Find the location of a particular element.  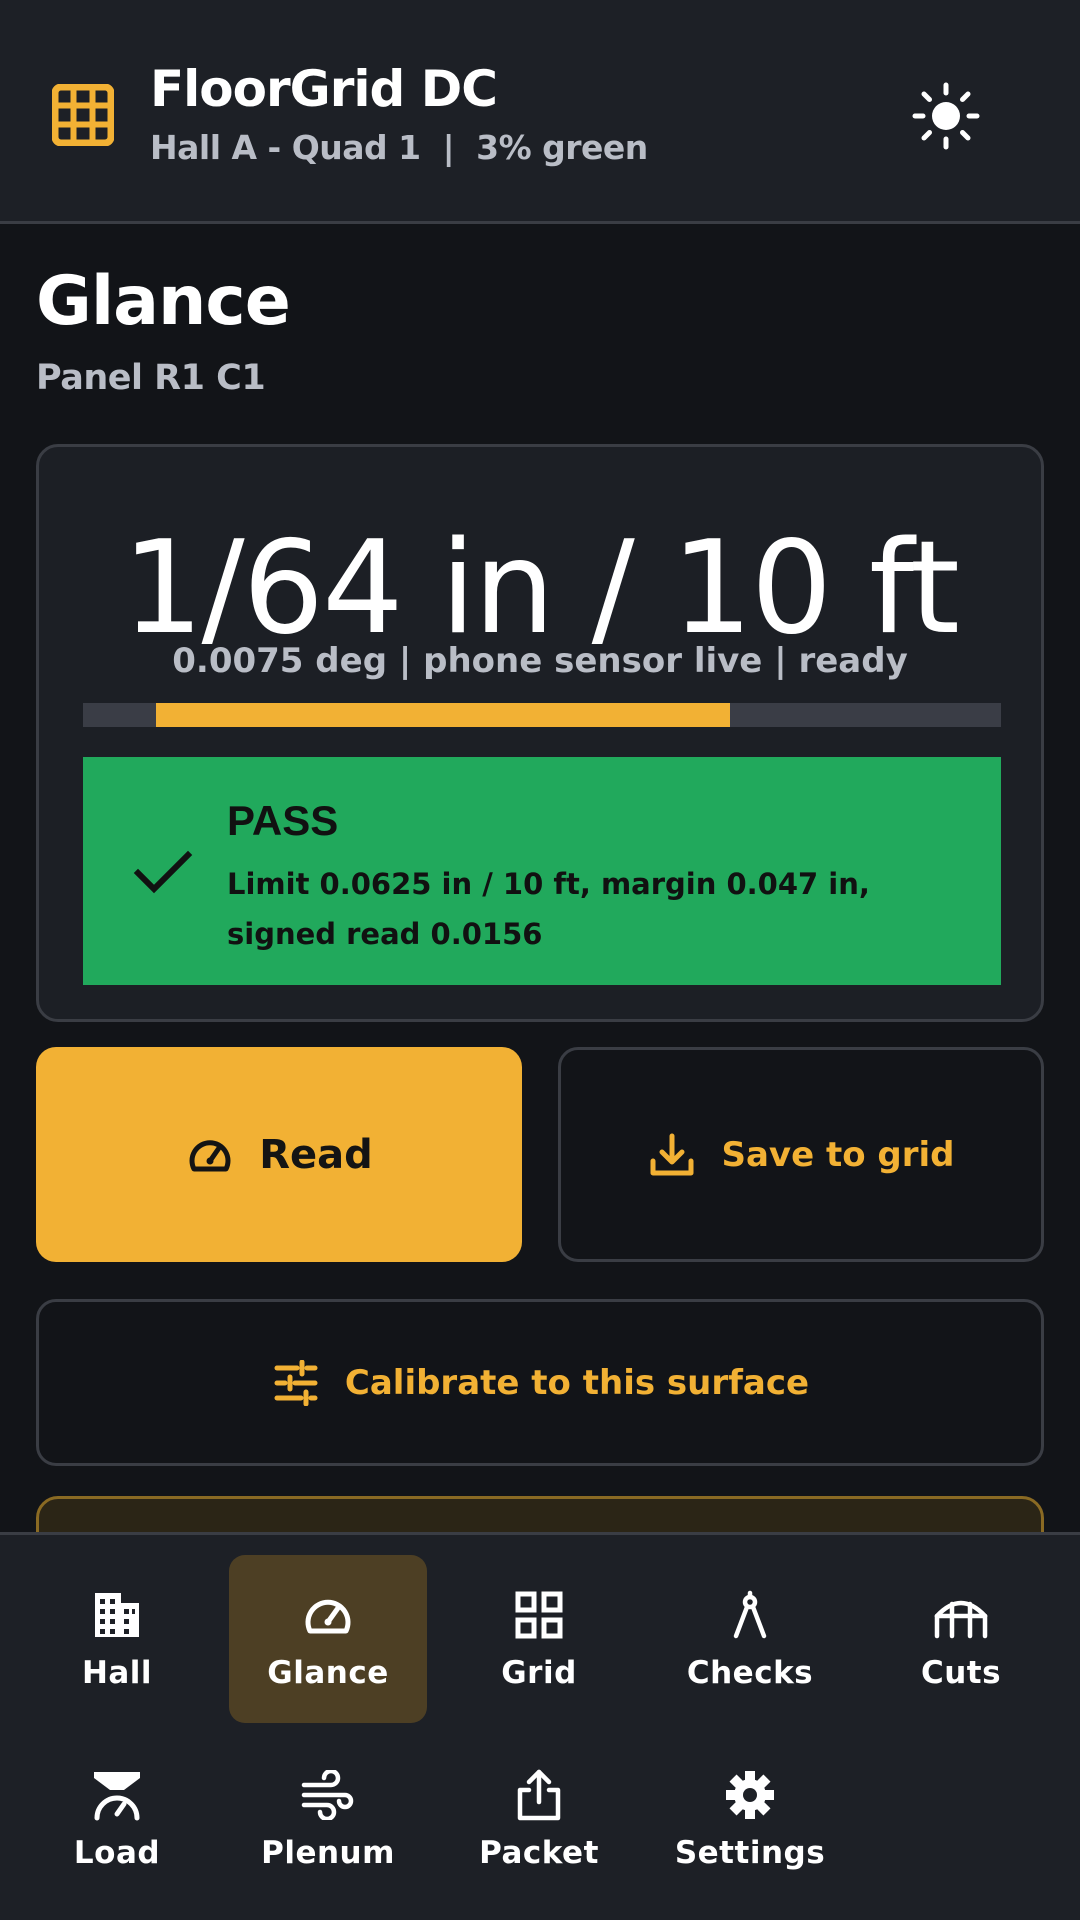

gear-icon is located at coordinates (750, 1795).